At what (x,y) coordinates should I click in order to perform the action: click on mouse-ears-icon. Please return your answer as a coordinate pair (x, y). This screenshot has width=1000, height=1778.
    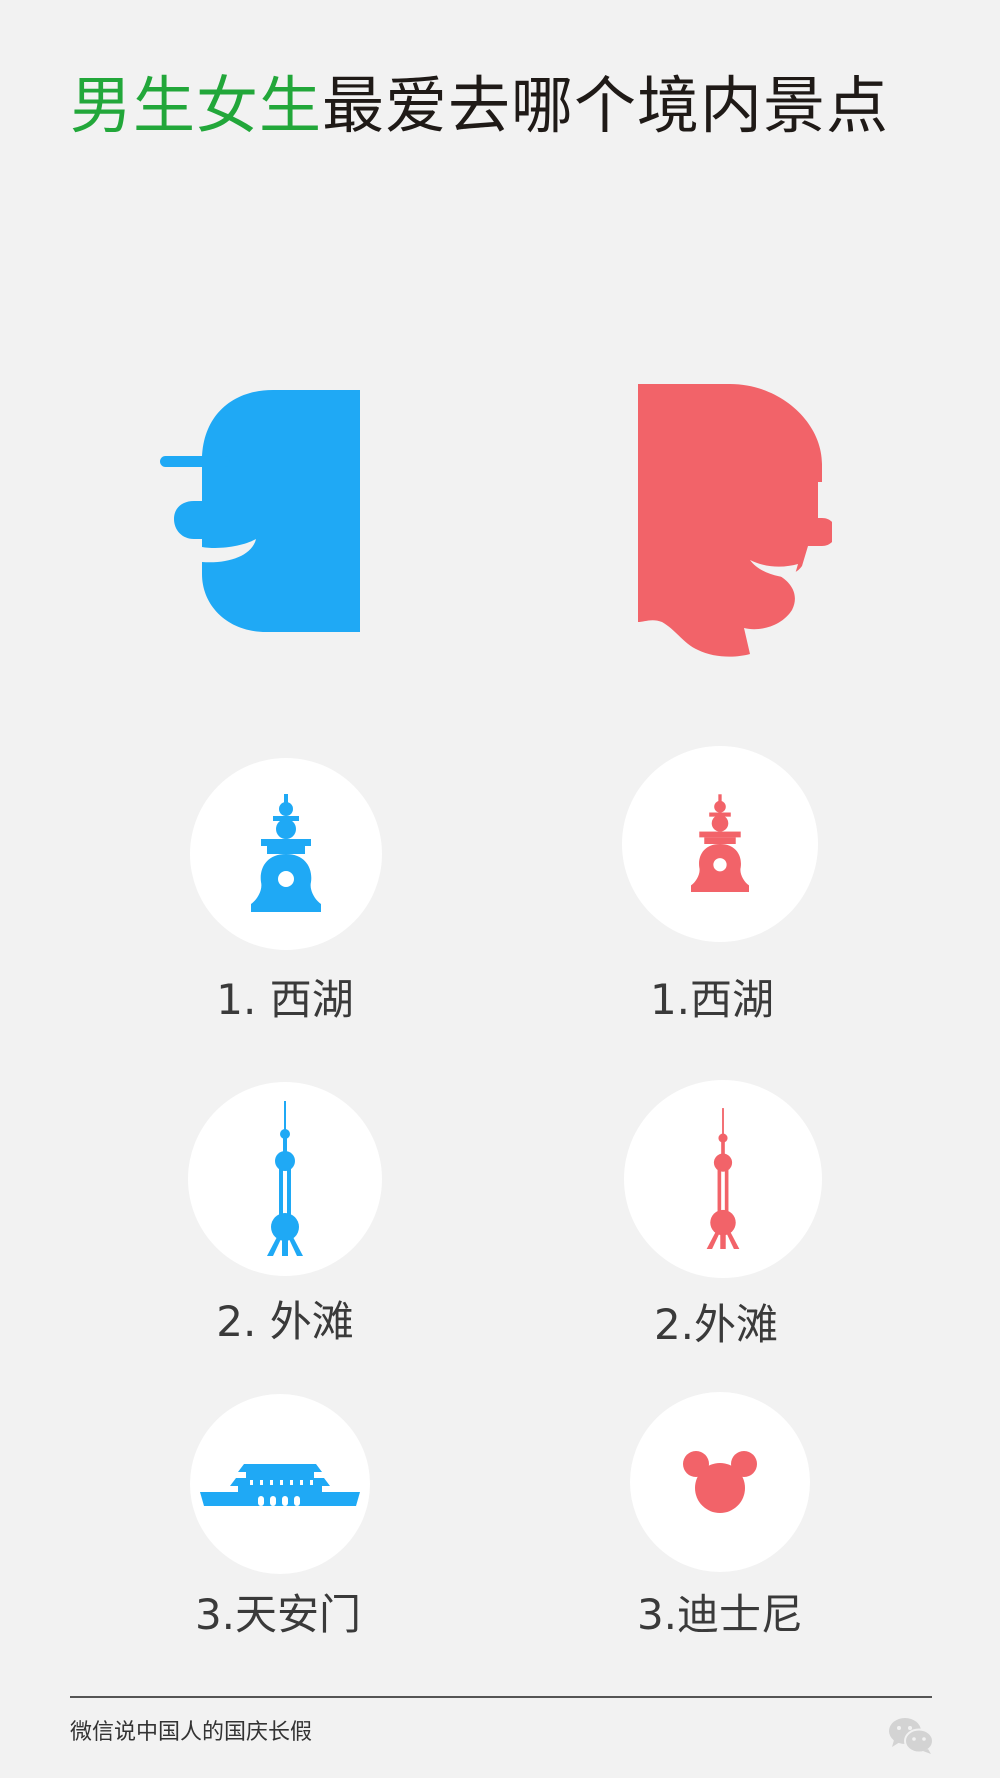
    Looking at the image, I should click on (720, 1482).